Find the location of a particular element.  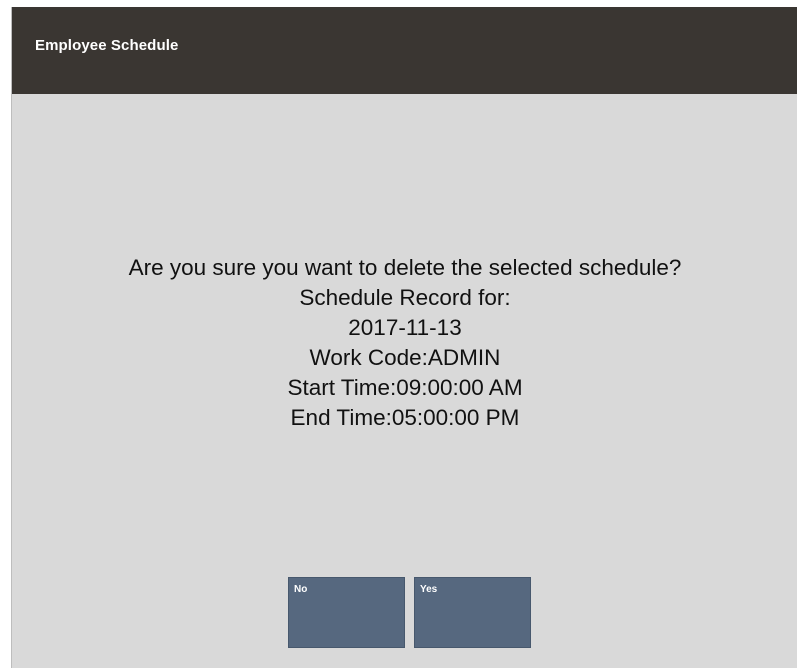

end-time: End Time:05:00:00 PM is located at coordinates (405, 417).